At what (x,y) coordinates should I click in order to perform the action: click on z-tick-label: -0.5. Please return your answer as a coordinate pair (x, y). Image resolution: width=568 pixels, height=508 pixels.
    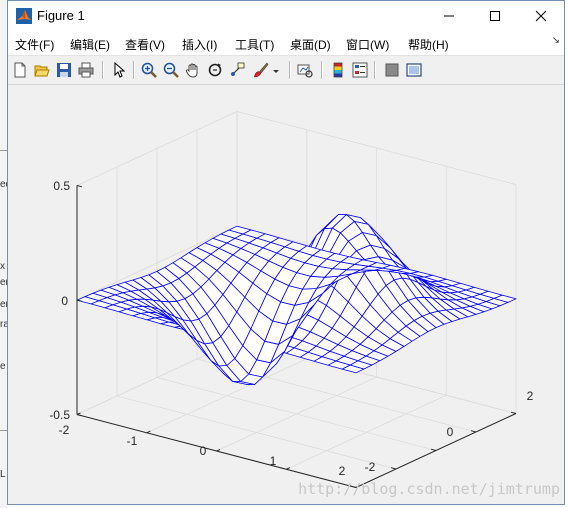
    Looking at the image, I should click on (59, 415).